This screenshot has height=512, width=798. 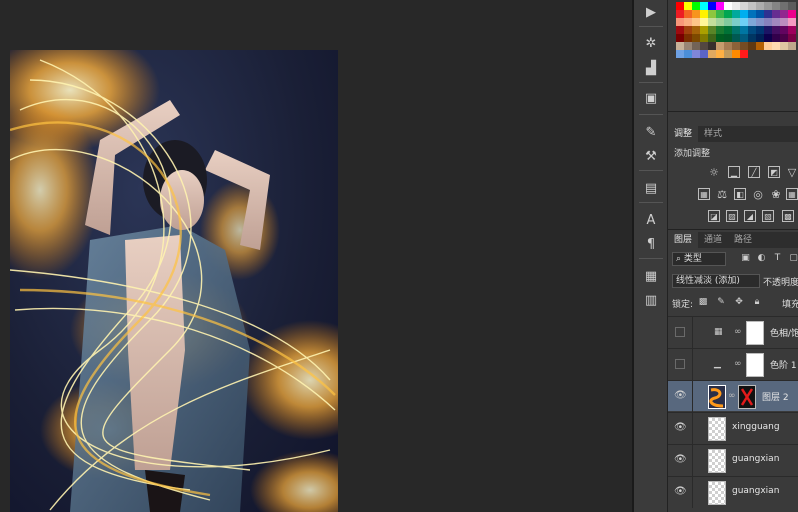 What do you see at coordinates (756, 427) in the screenshot?
I see `layer-name: xingguang` at bounding box center [756, 427].